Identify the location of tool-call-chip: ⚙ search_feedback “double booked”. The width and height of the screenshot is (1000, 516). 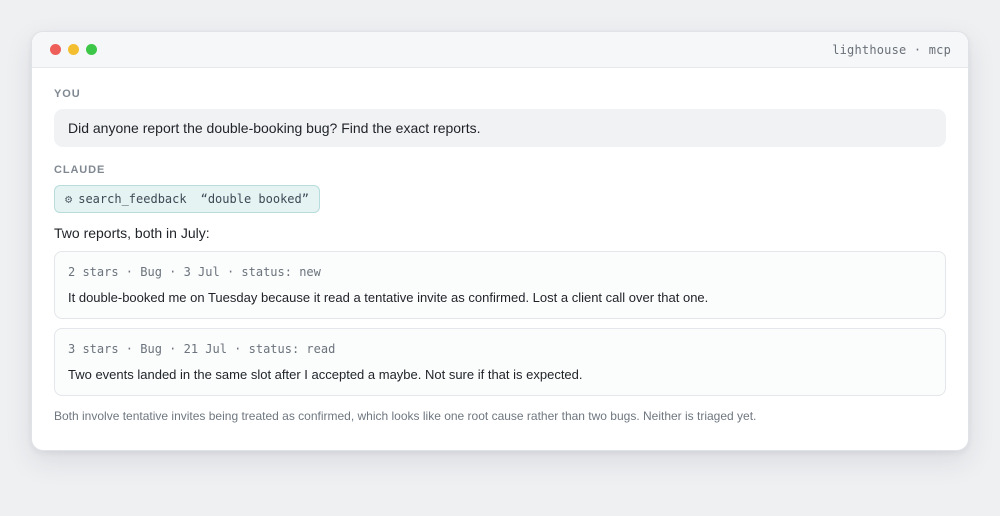
(187, 199).